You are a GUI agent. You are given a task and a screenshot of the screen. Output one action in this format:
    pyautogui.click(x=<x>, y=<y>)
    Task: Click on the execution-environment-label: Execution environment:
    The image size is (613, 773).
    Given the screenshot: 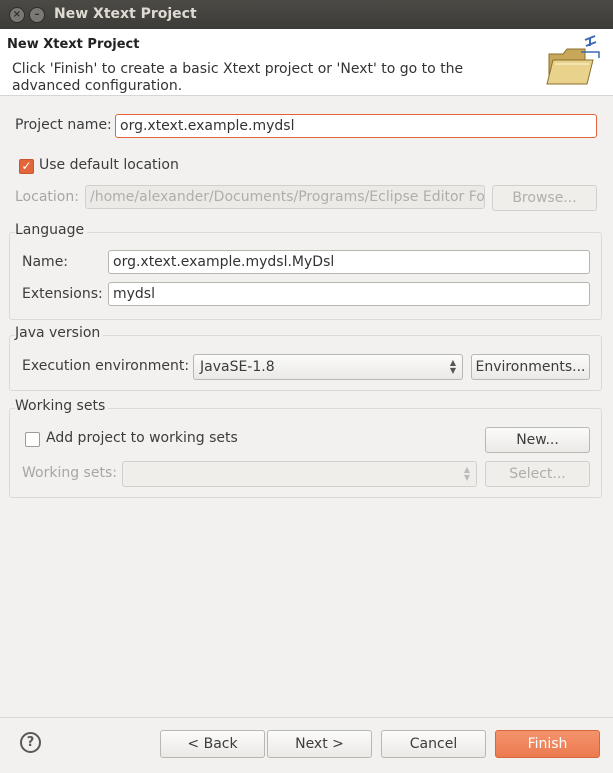 What is the action you would take?
    pyautogui.click(x=106, y=366)
    